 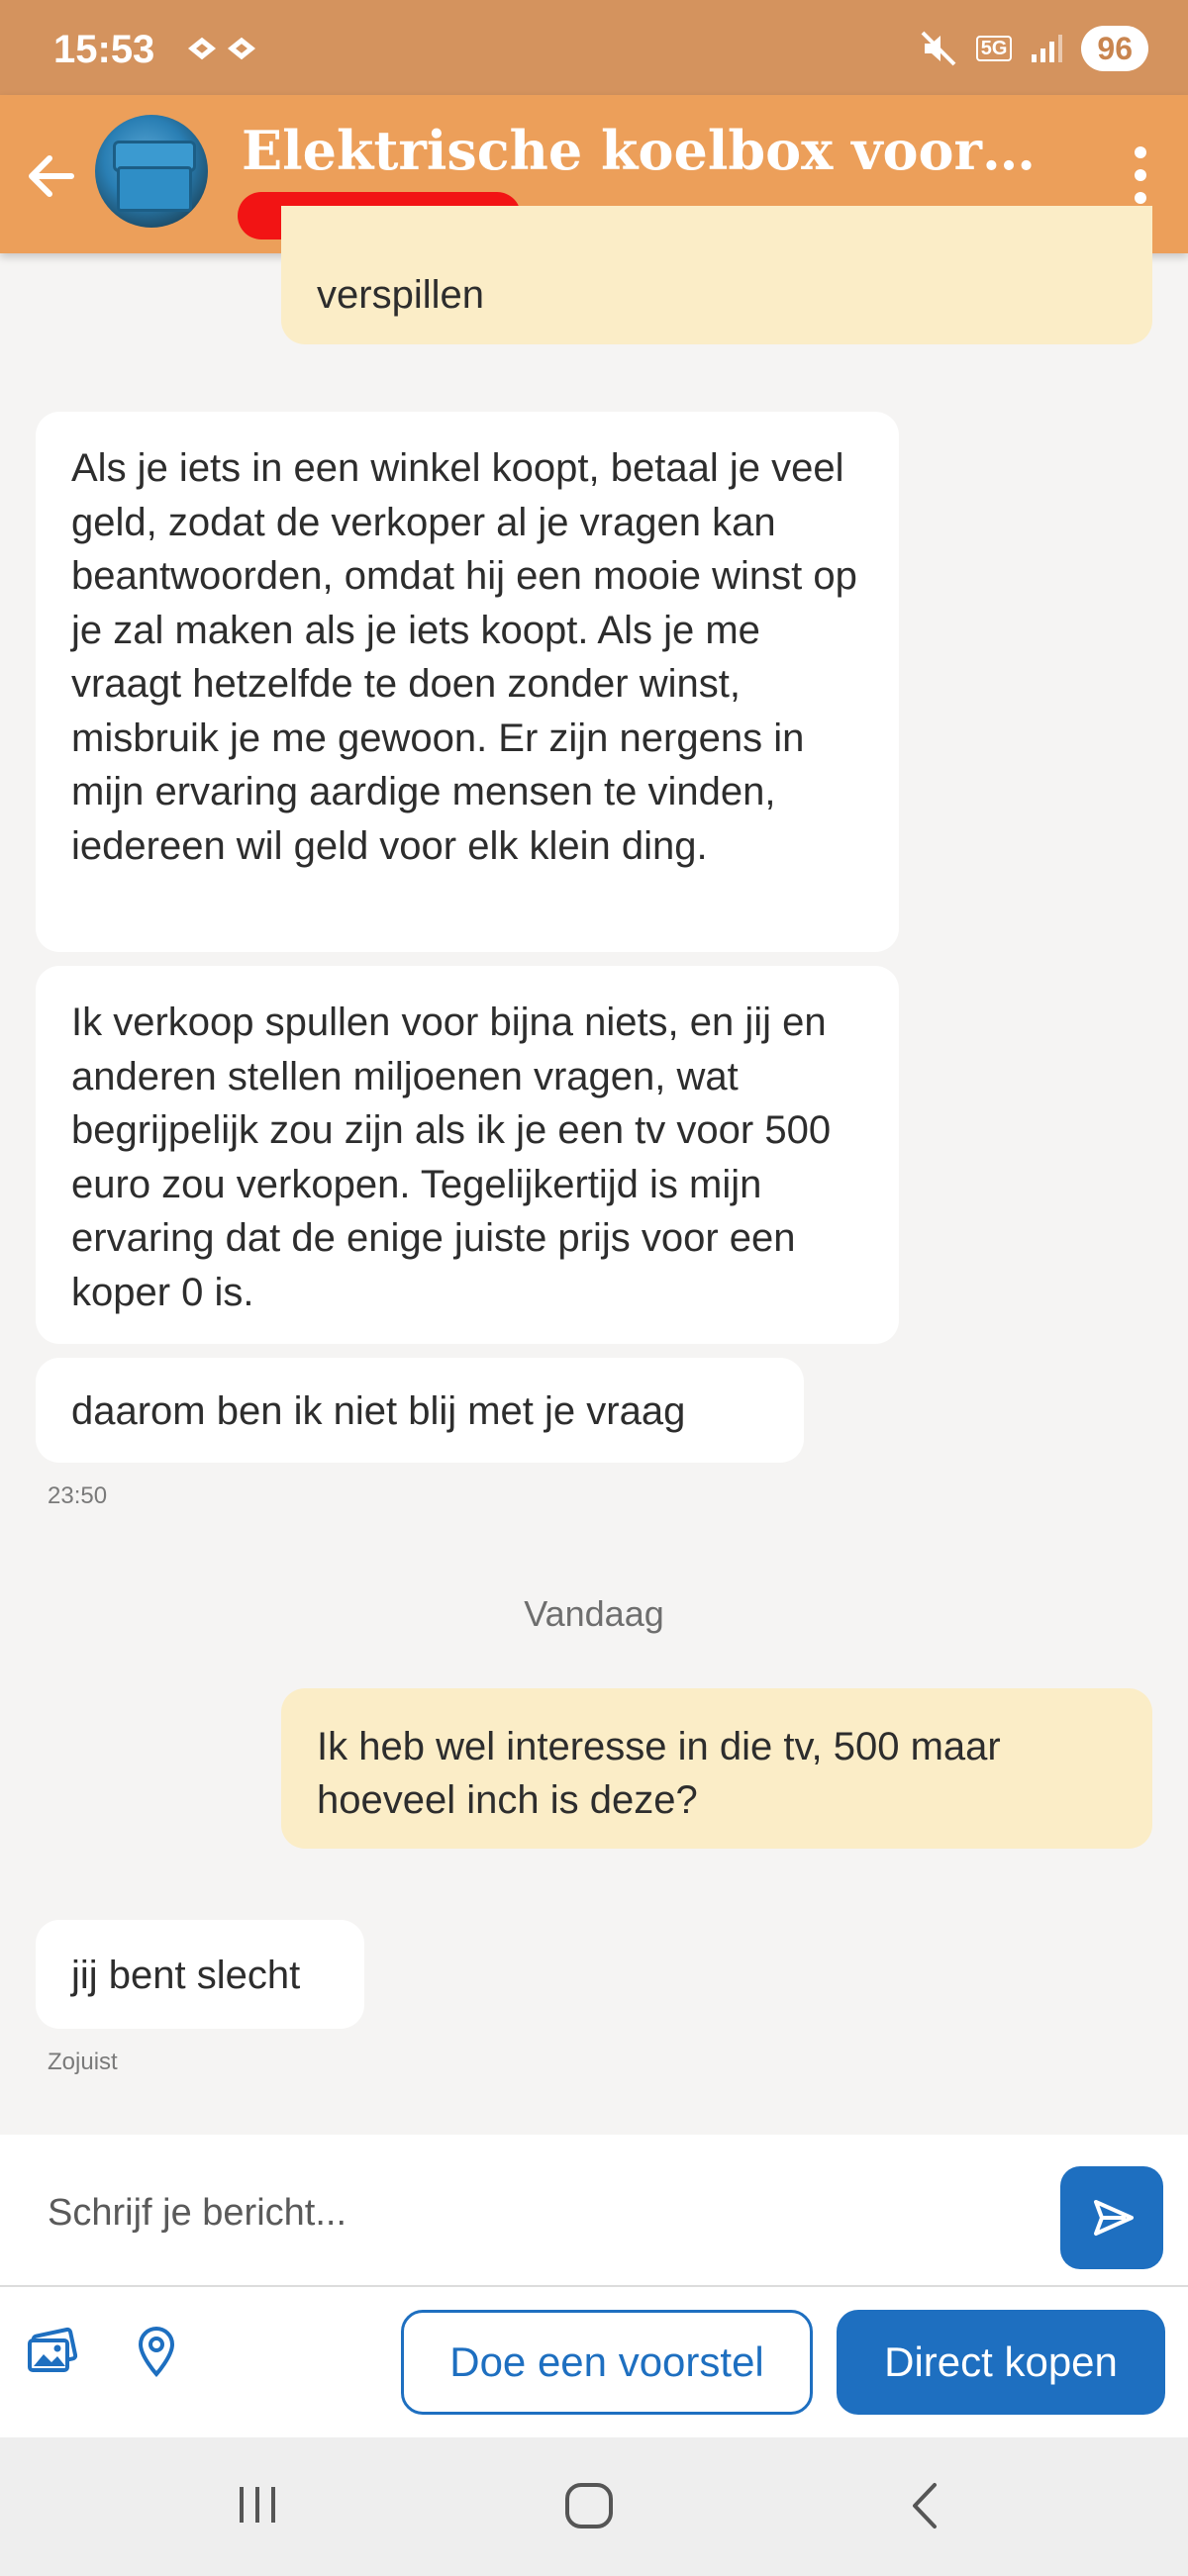 What do you see at coordinates (156, 2351) in the screenshot?
I see `location-pin-icon` at bounding box center [156, 2351].